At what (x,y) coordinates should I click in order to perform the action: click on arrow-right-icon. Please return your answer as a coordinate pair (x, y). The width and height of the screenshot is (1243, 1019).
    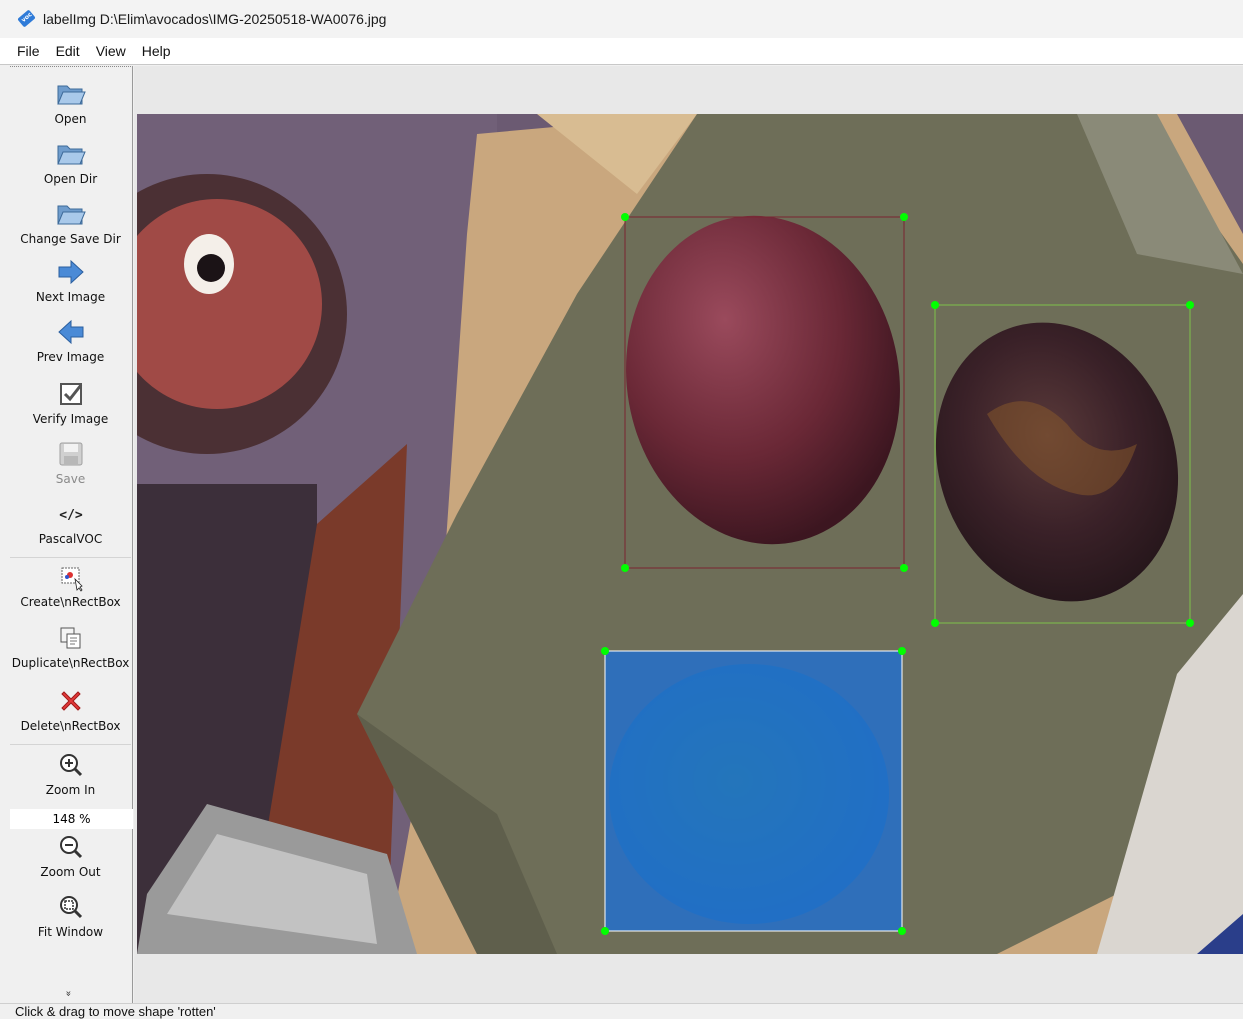
    Looking at the image, I should click on (71, 272).